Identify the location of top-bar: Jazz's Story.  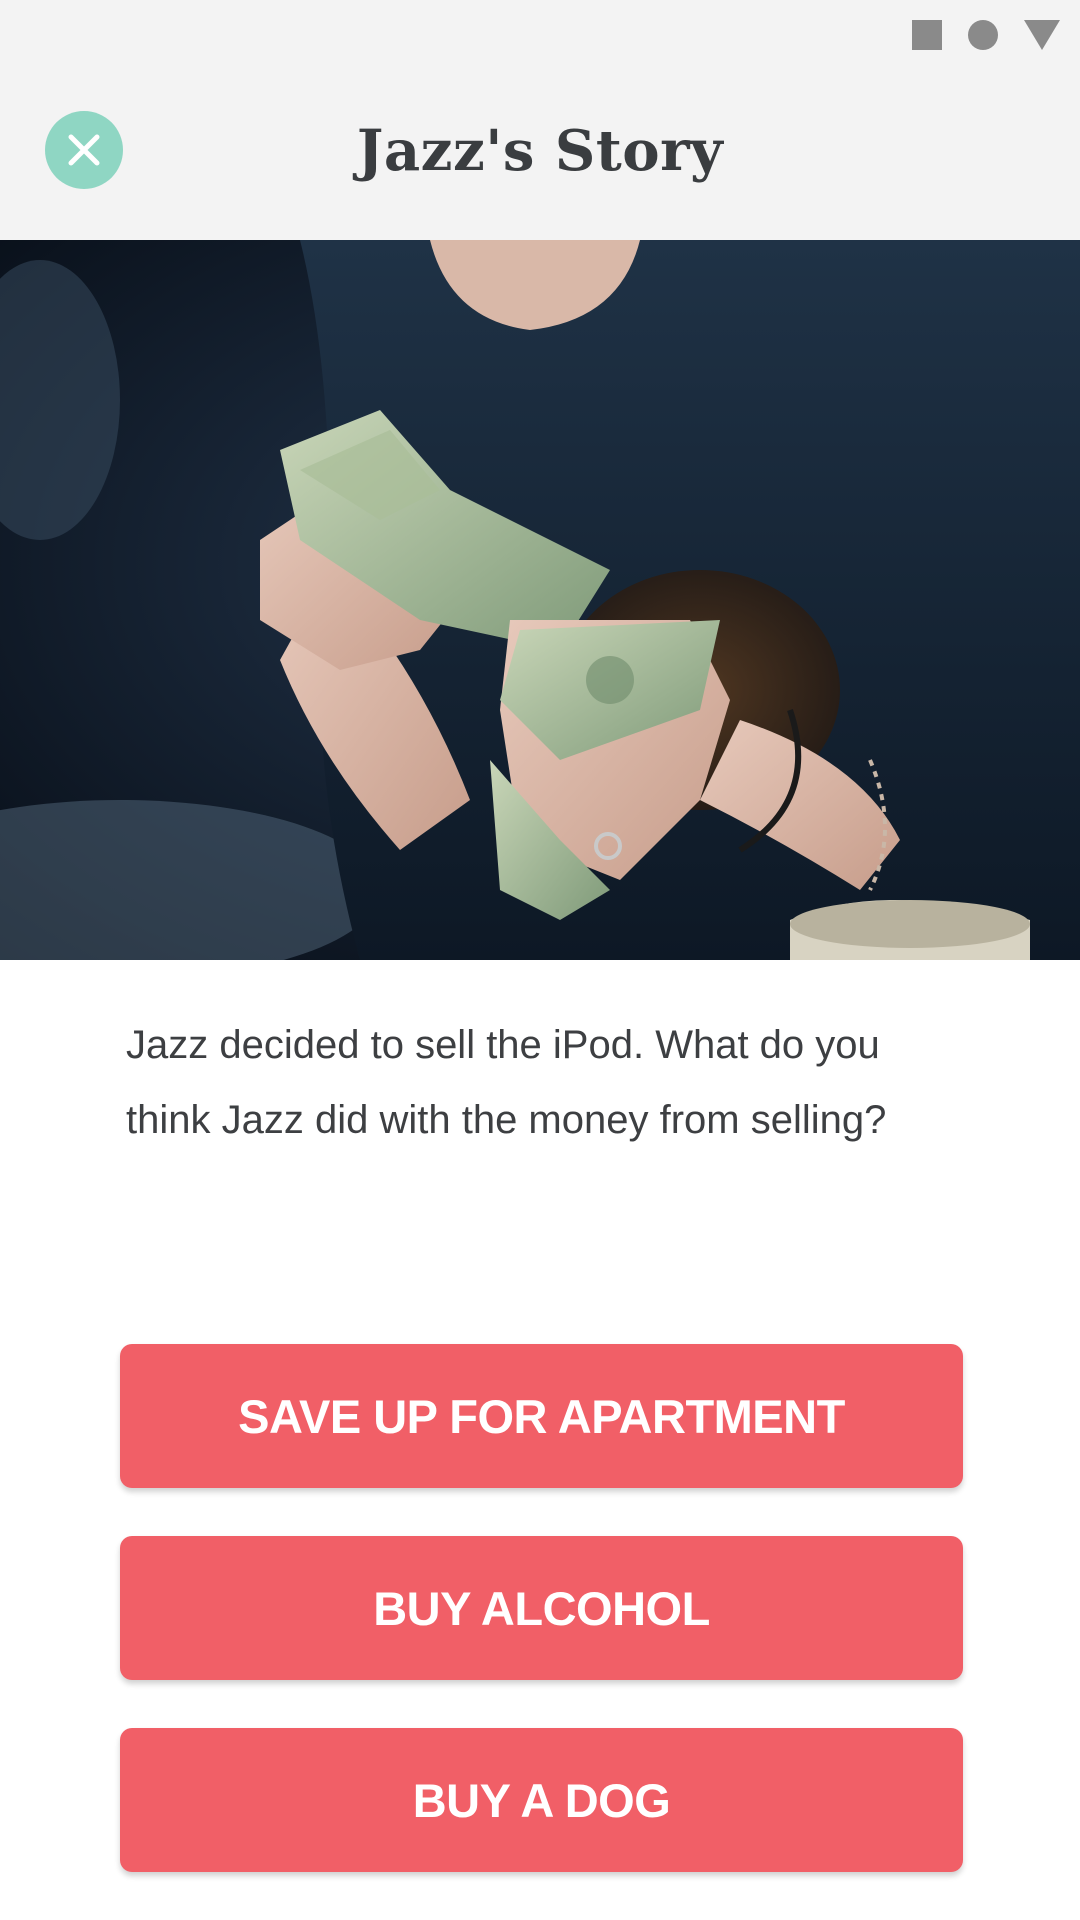
(540, 120).